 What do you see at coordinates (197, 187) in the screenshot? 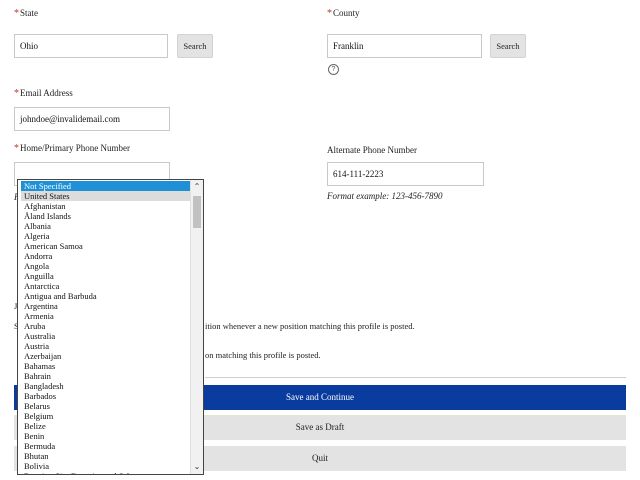
I see `chevron-up-icon: ⌃` at bounding box center [197, 187].